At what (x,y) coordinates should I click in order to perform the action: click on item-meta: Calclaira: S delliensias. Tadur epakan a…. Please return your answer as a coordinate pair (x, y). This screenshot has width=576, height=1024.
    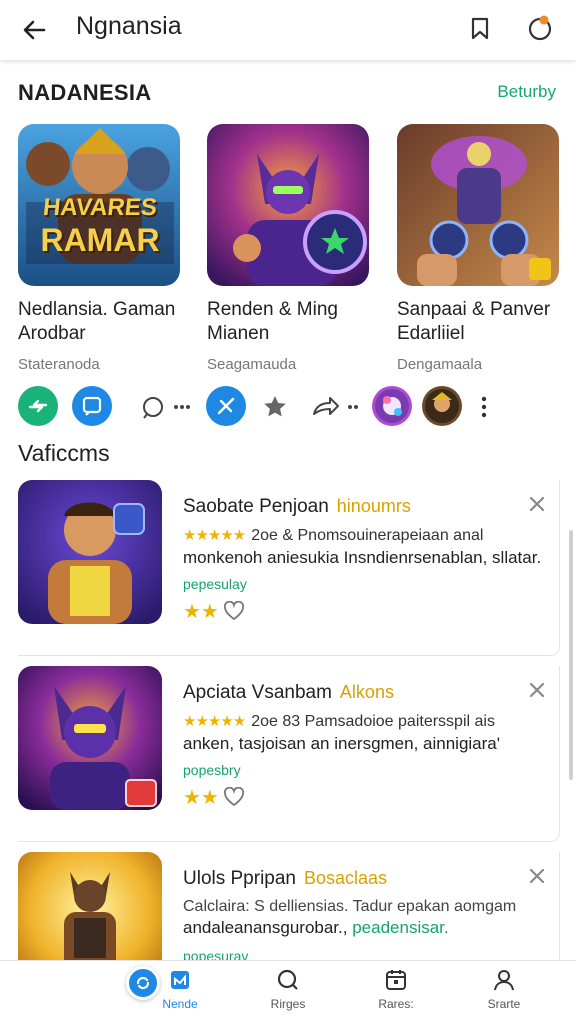
    Looking at the image, I should click on (350, 906).